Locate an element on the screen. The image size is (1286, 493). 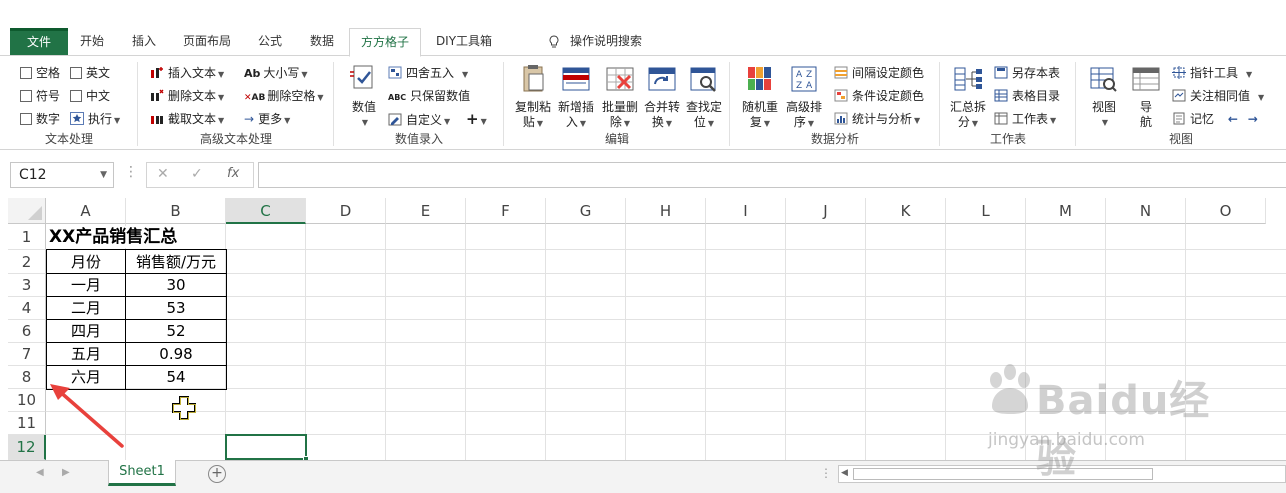
keep-values-button: ABC 只保留数值 is located at coordinates (429, 95).